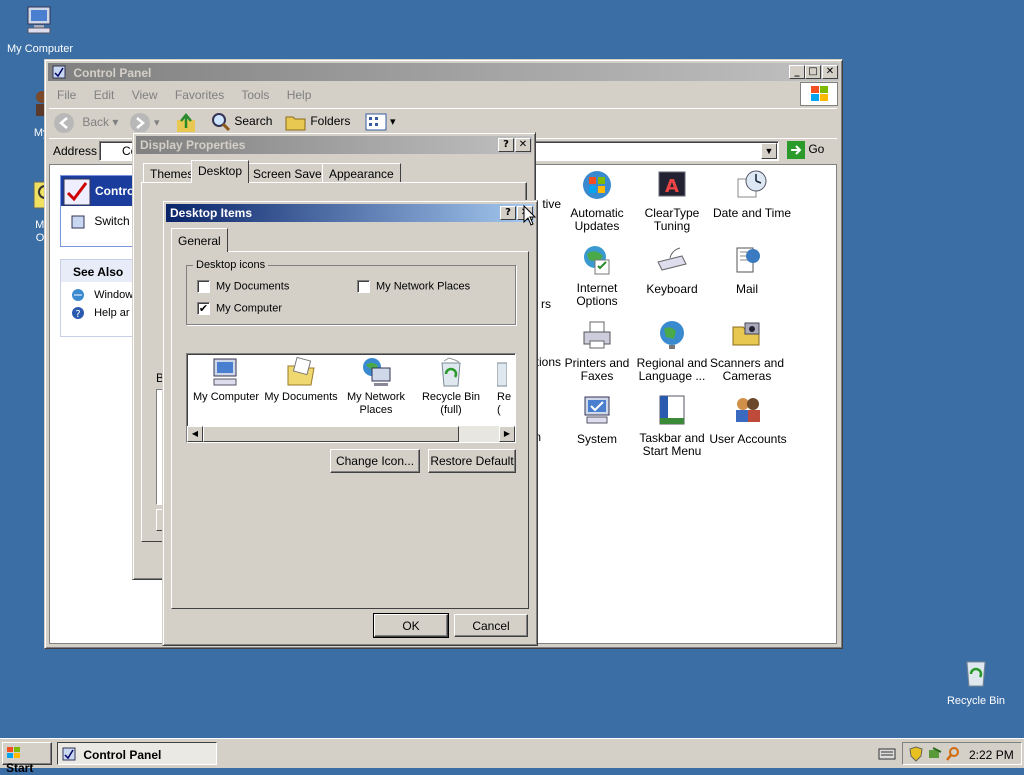 This screenshot has height=775, width=1024. I want to click on help-icon: ?, so click(78, 313).